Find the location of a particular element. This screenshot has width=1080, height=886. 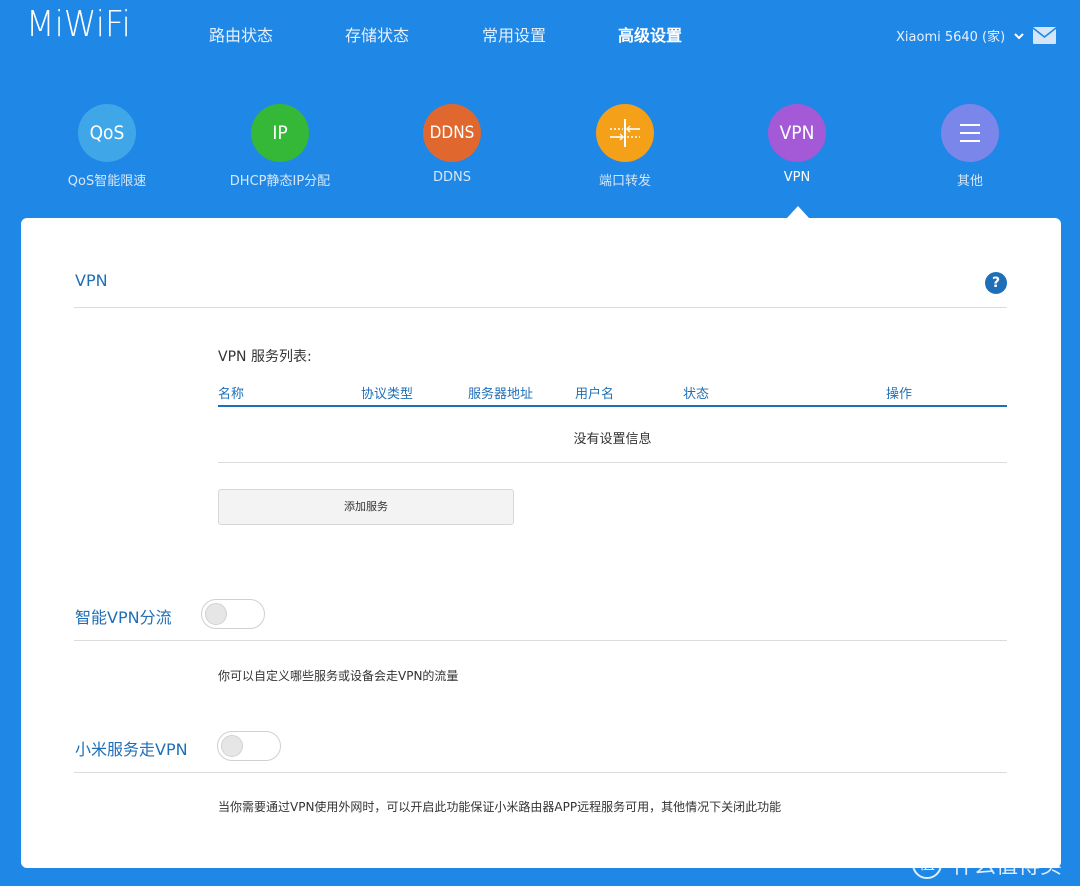

ip-icon: IP is located at coordinates (280, 133).